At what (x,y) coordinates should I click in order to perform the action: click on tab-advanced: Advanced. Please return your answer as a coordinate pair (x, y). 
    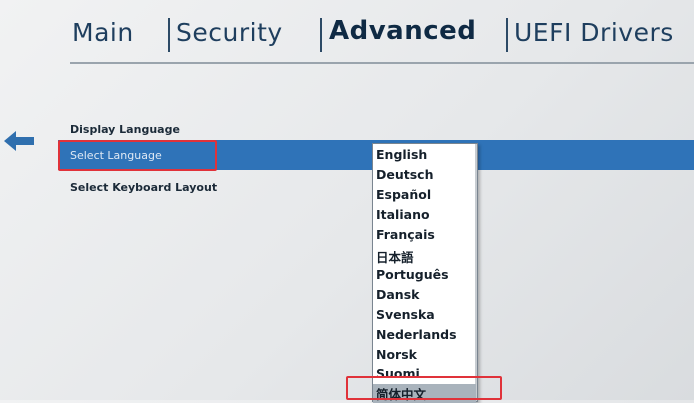
    Looking at the image, I should click on (402, 31).